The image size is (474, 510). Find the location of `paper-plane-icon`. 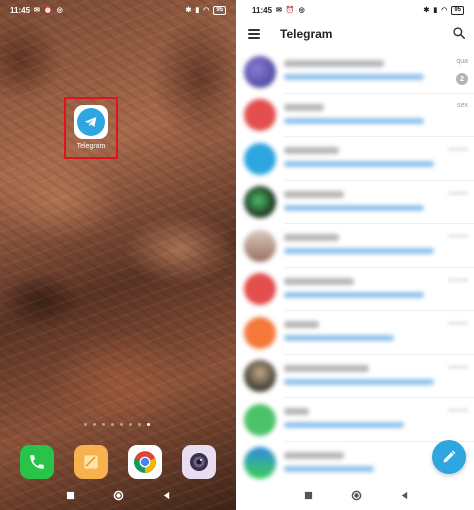

paper-plane-icon is located at coordinates (91, 122).